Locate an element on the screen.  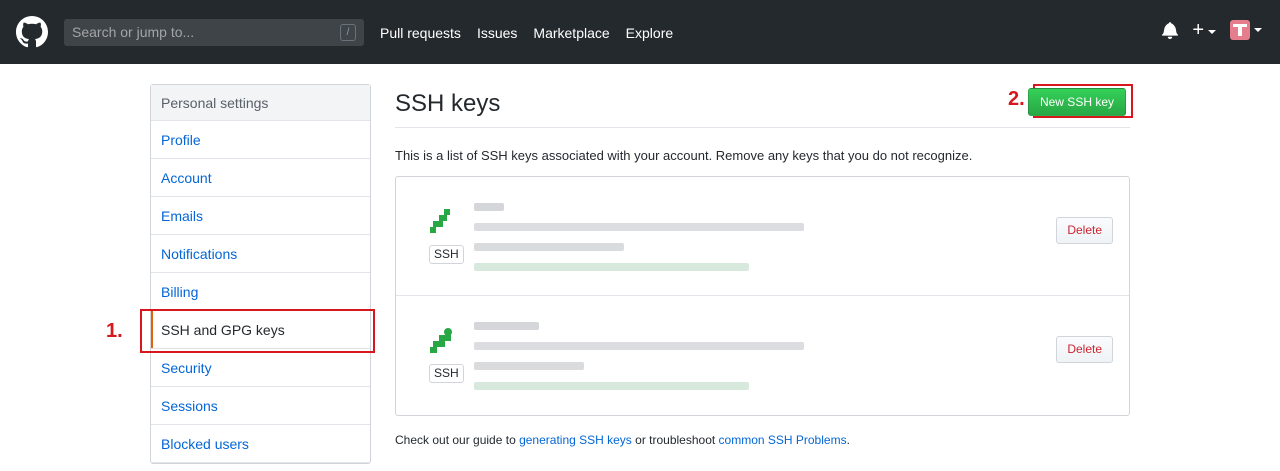
create-new-dropdown: + is located at coordinates (1204, 30).